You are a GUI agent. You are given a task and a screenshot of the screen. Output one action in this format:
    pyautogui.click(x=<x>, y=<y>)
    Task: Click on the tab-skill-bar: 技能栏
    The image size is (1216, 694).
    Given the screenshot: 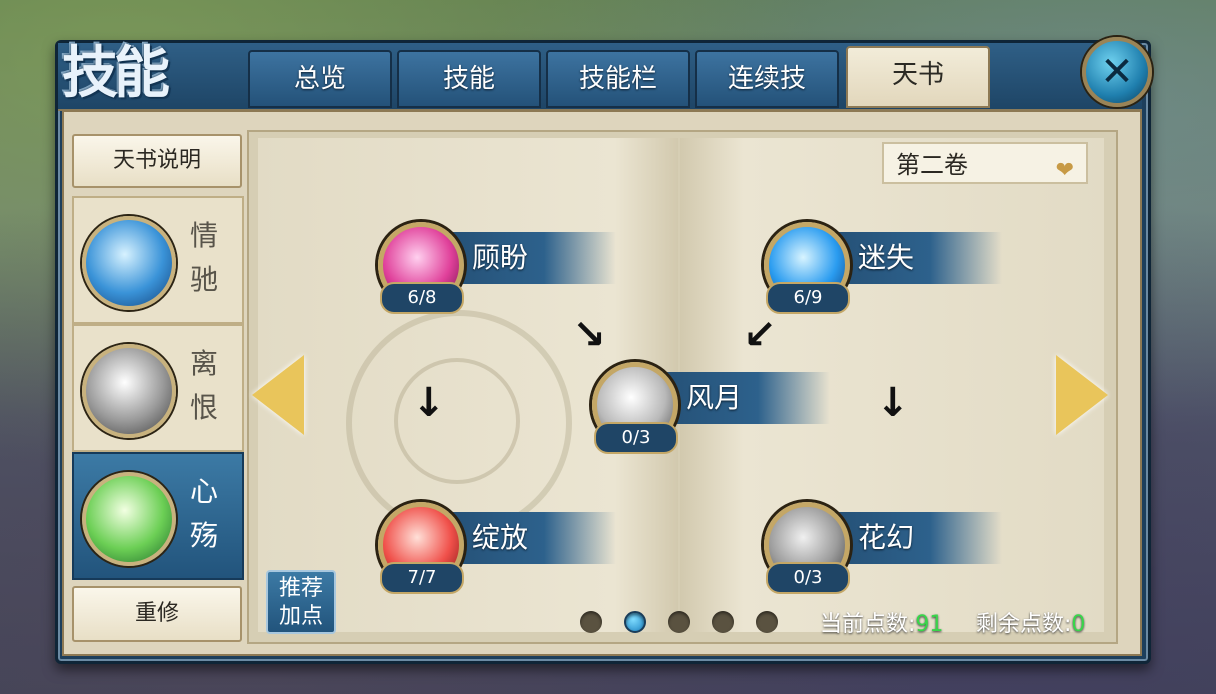 What is the action you would take?
    pyautogui.click(x=618, y=79)
    